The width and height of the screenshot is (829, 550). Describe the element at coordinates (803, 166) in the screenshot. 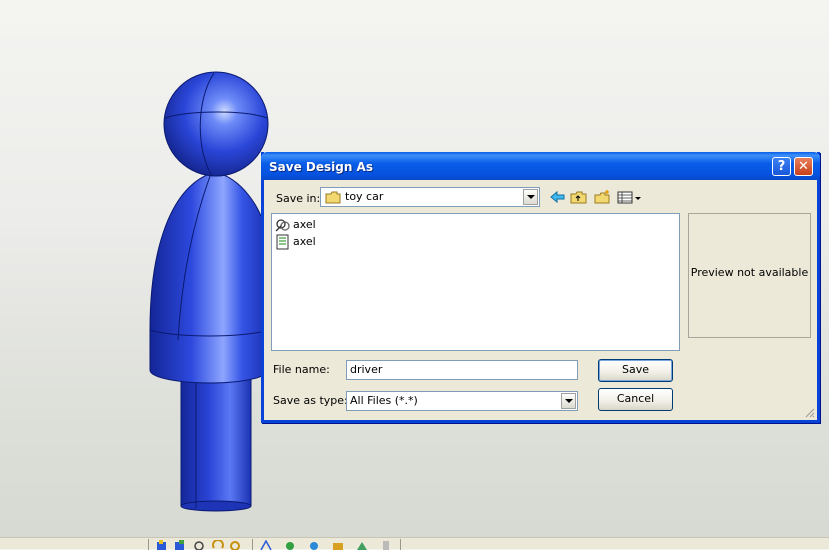

I see `close-button: ✕` at that location.